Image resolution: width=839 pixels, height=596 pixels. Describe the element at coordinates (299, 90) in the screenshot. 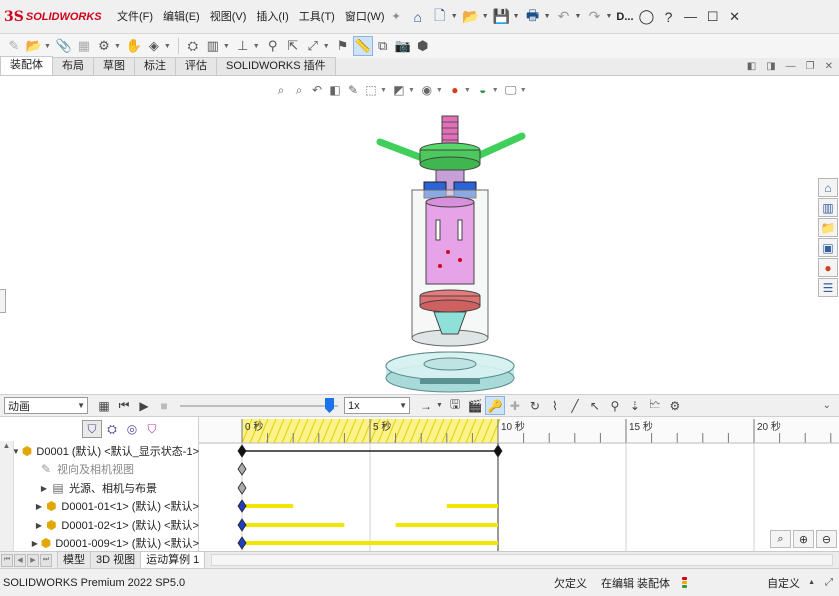

I see `zoom-to-area-icon: ⌕` at that location.